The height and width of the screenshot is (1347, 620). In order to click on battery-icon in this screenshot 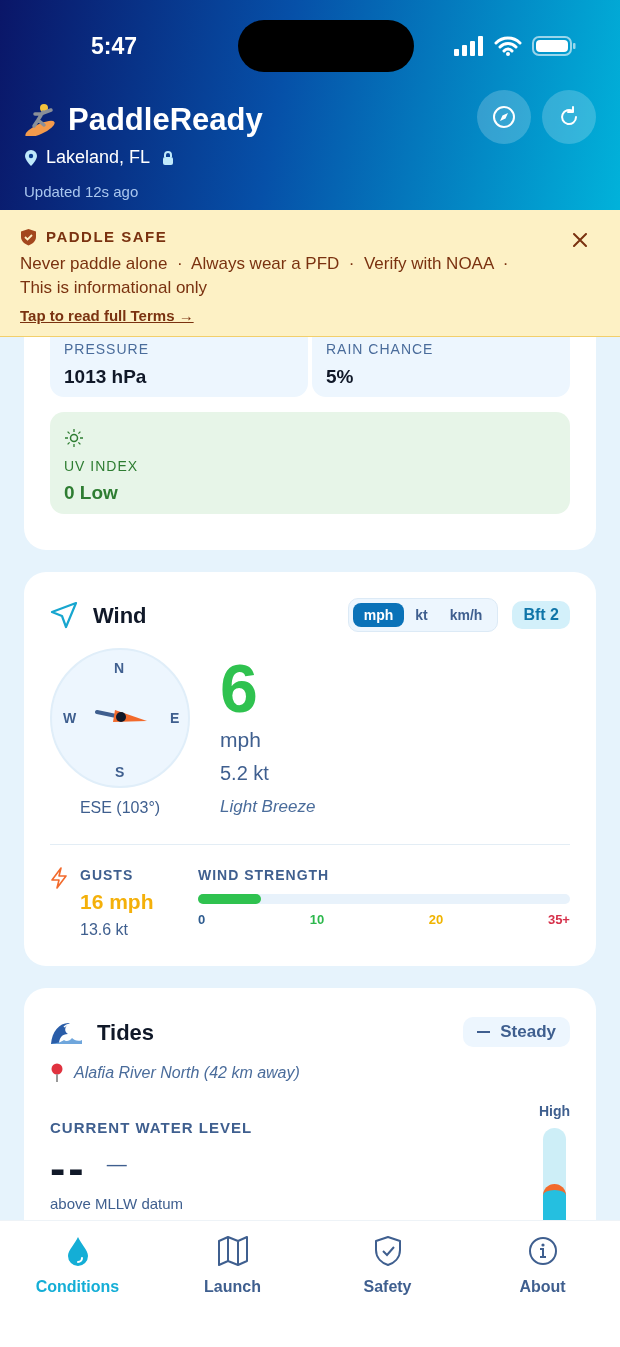, I will do `click(554, 46)`.